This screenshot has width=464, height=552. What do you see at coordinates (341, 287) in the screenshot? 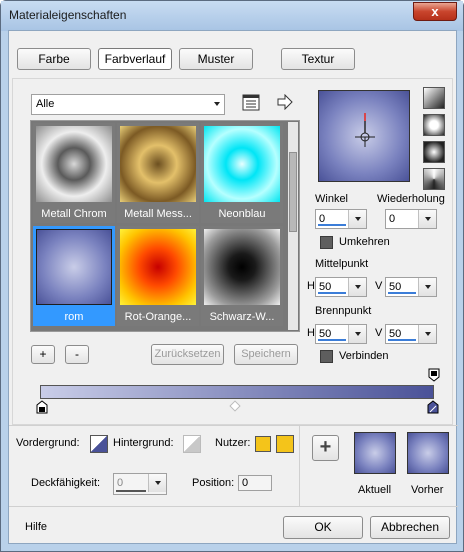
I see `center-h-spinbox: 50` at bounding box center [341, 287].